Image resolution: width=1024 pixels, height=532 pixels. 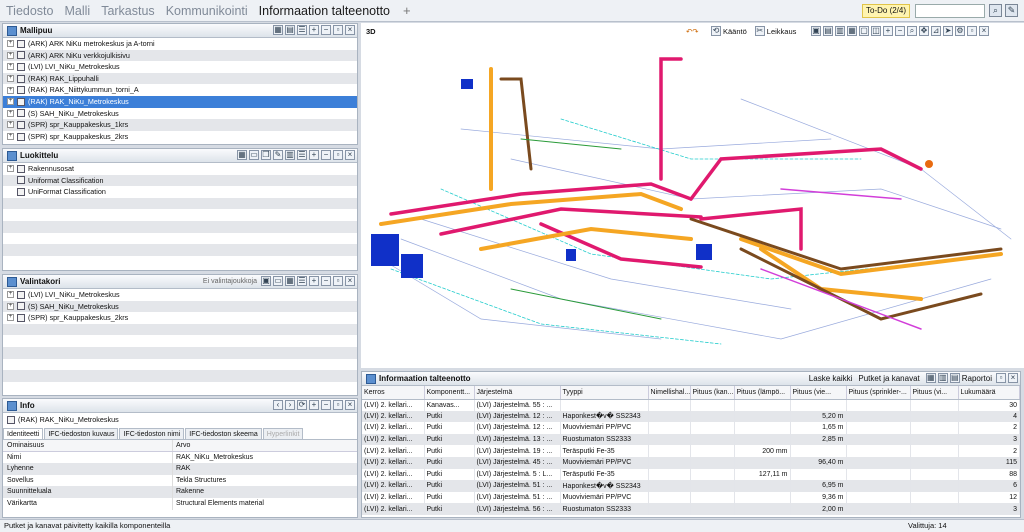 I want to click on basket-item: + (SPR) spr_Kauppakeskus_2krs, so click(x=180, y=318).